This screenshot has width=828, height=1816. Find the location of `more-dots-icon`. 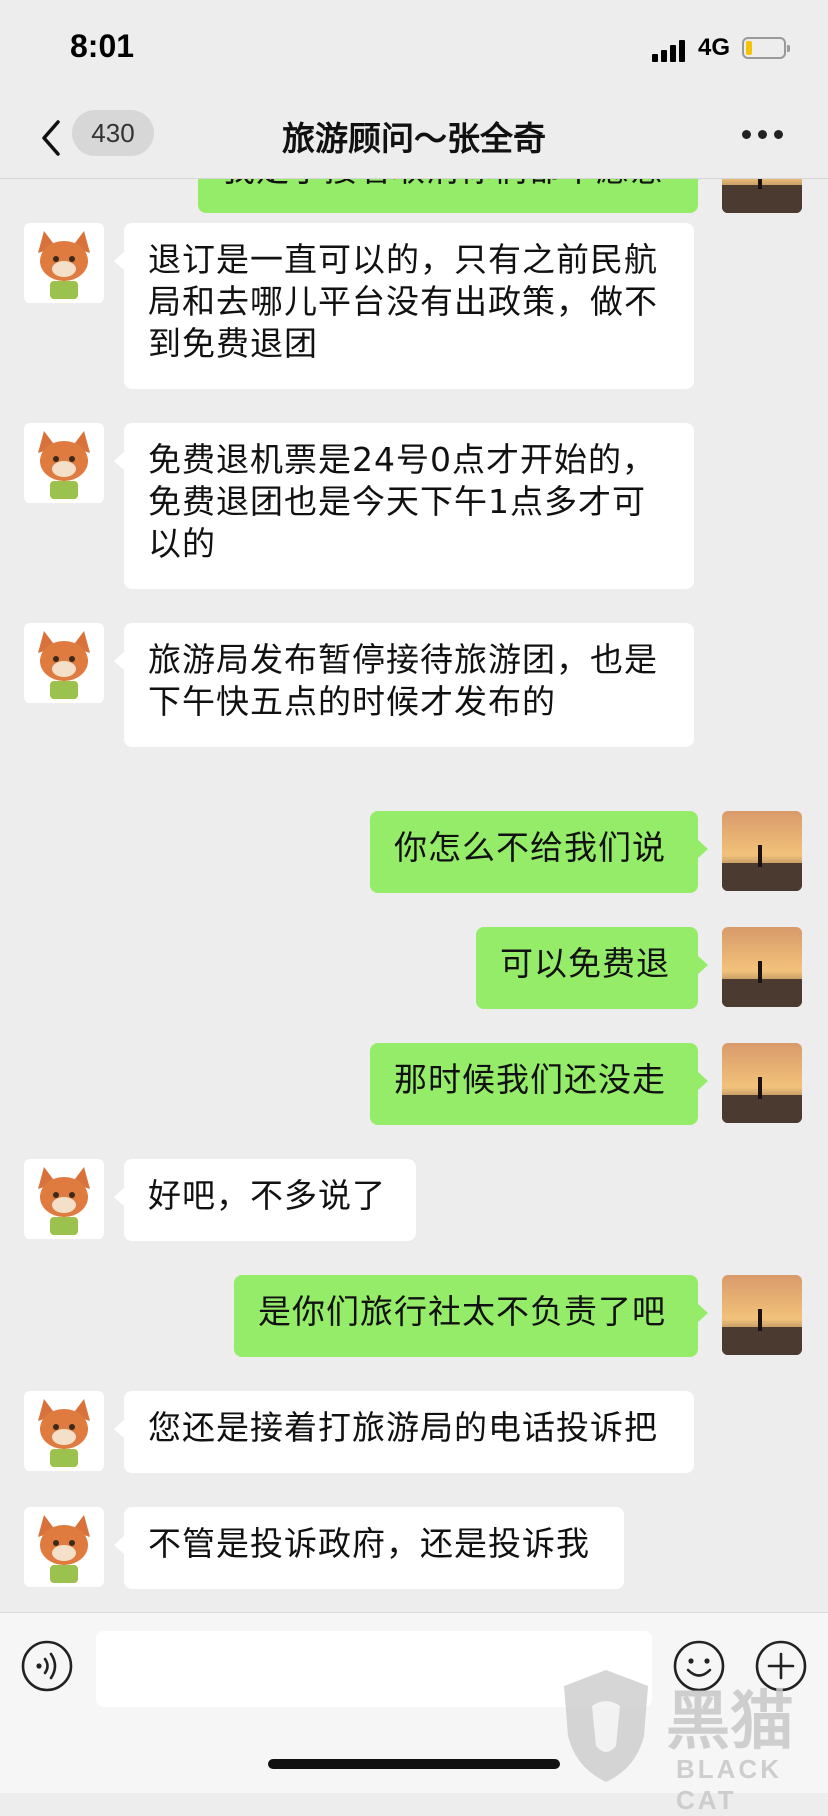

more-dots-icon is located at coordinates (763, 136).